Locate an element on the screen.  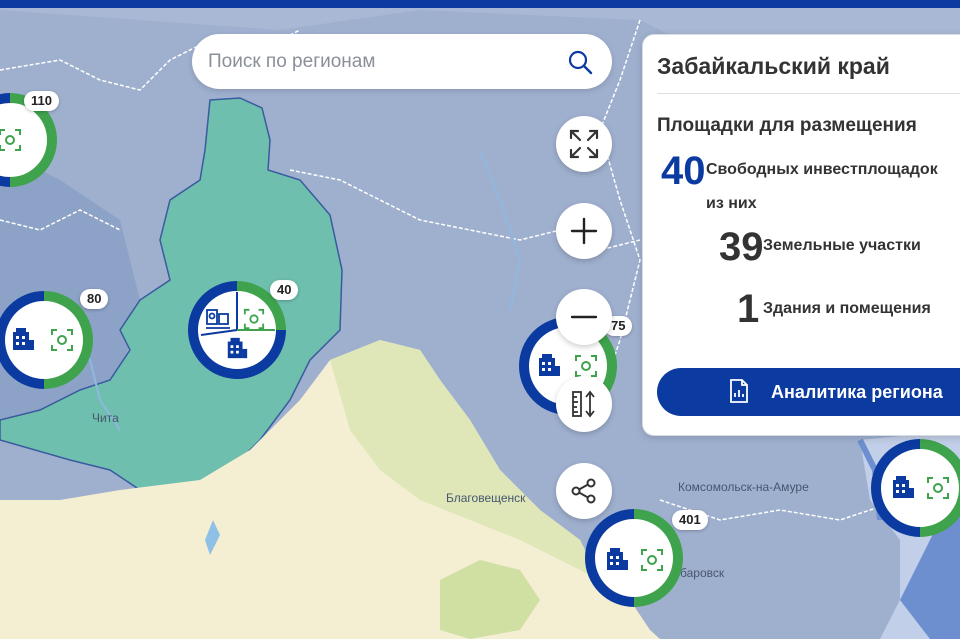
search-bar: Поиск по регионам is located at coordinates (402, 61).